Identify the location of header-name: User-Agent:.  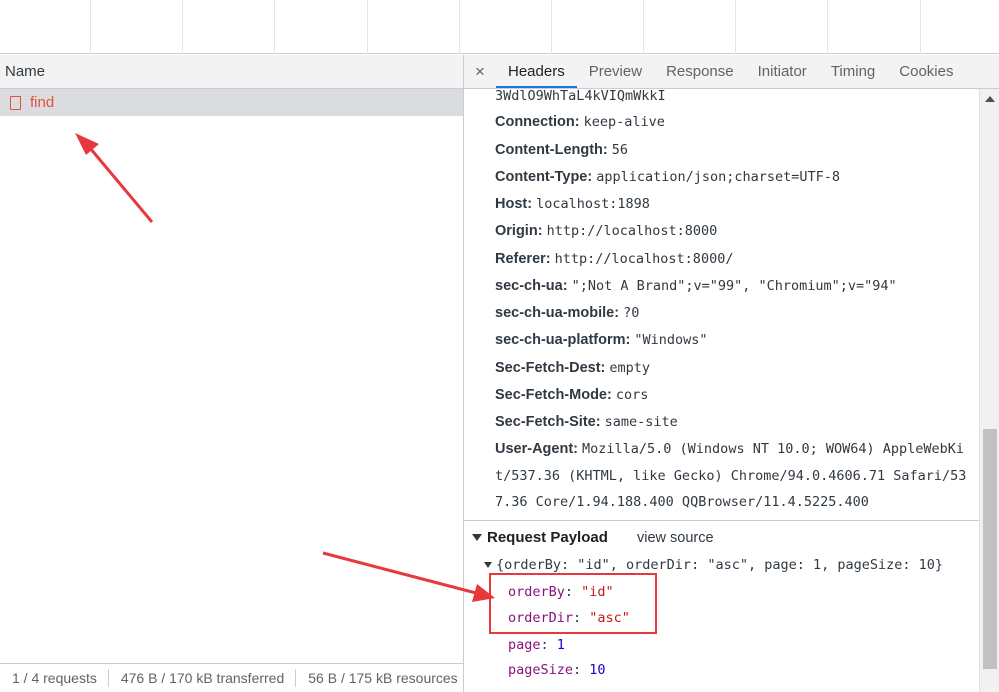
(536, 449).